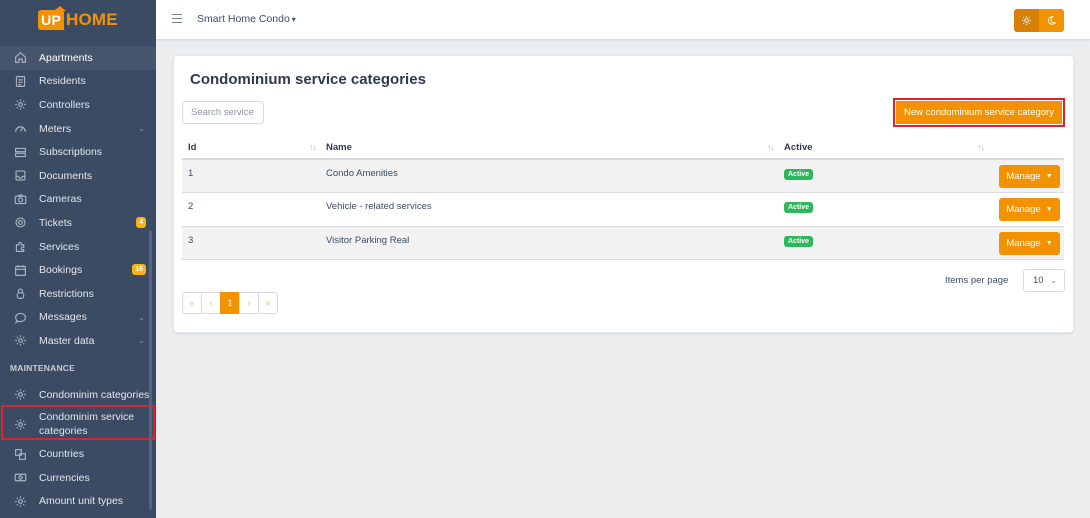  I want to click on cell-name: Condo Amenities, so click(549, 176).